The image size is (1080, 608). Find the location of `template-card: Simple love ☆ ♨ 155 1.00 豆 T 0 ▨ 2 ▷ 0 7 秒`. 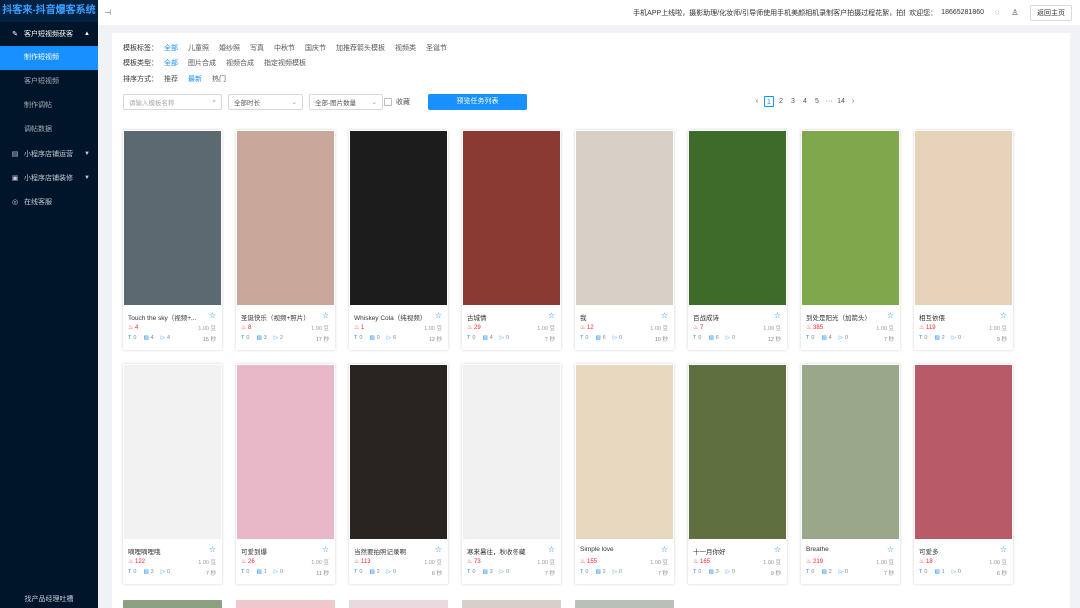

template-card: Simple love ☆ ♨ 155 1.00 豆 T 0 ▨ 2 ▷ 0 7 秒 is located at coordinates (624, 474).